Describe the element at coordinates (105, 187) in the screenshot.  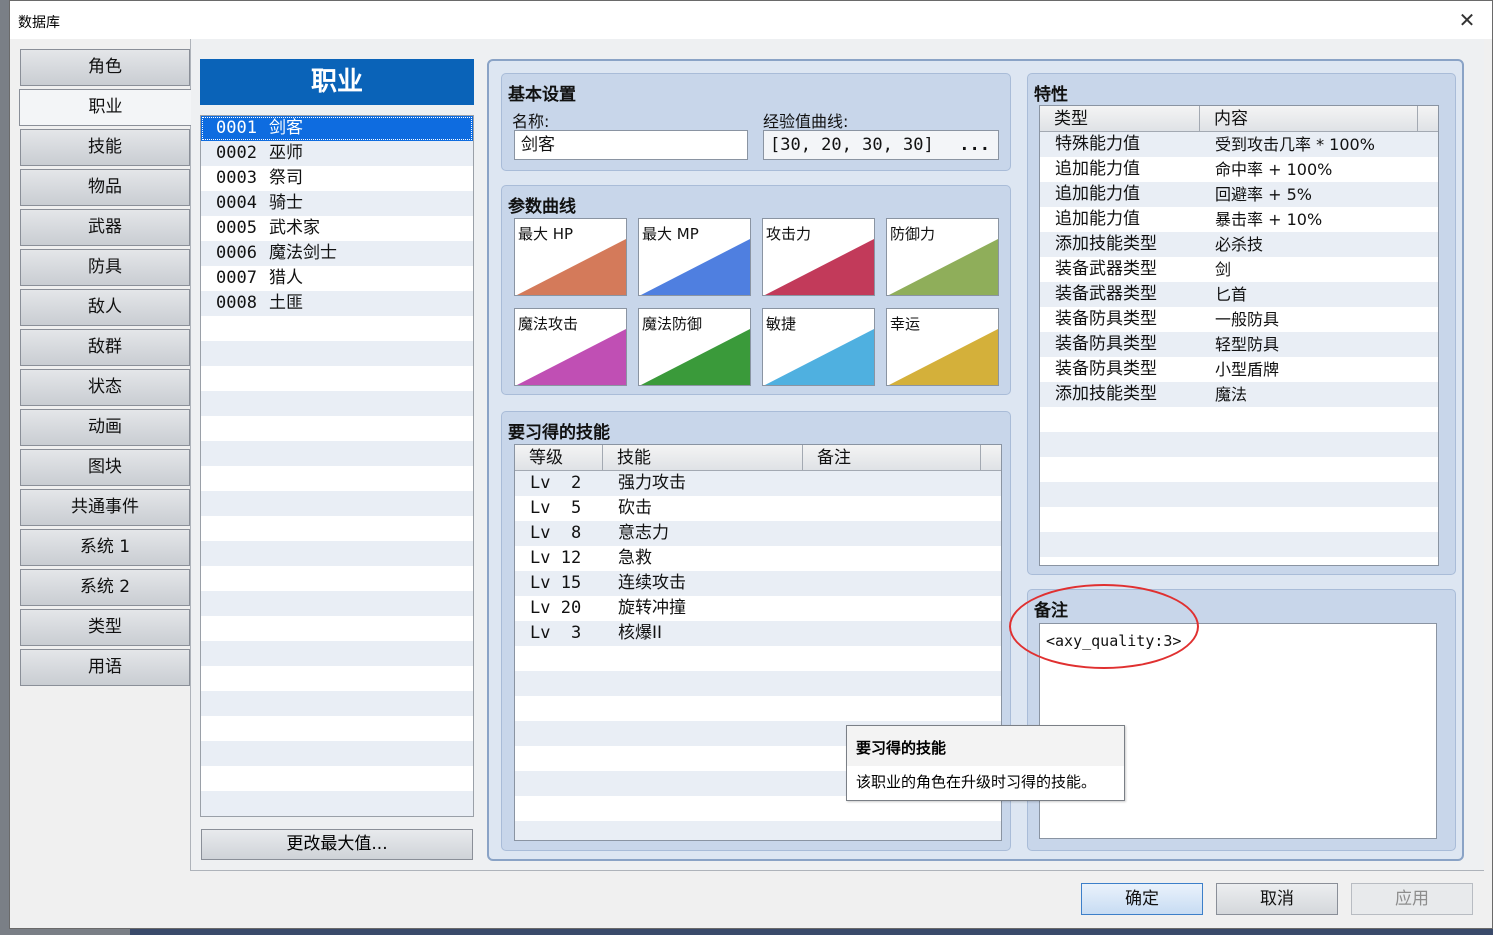
I see `nav-item: 物品` at that location.